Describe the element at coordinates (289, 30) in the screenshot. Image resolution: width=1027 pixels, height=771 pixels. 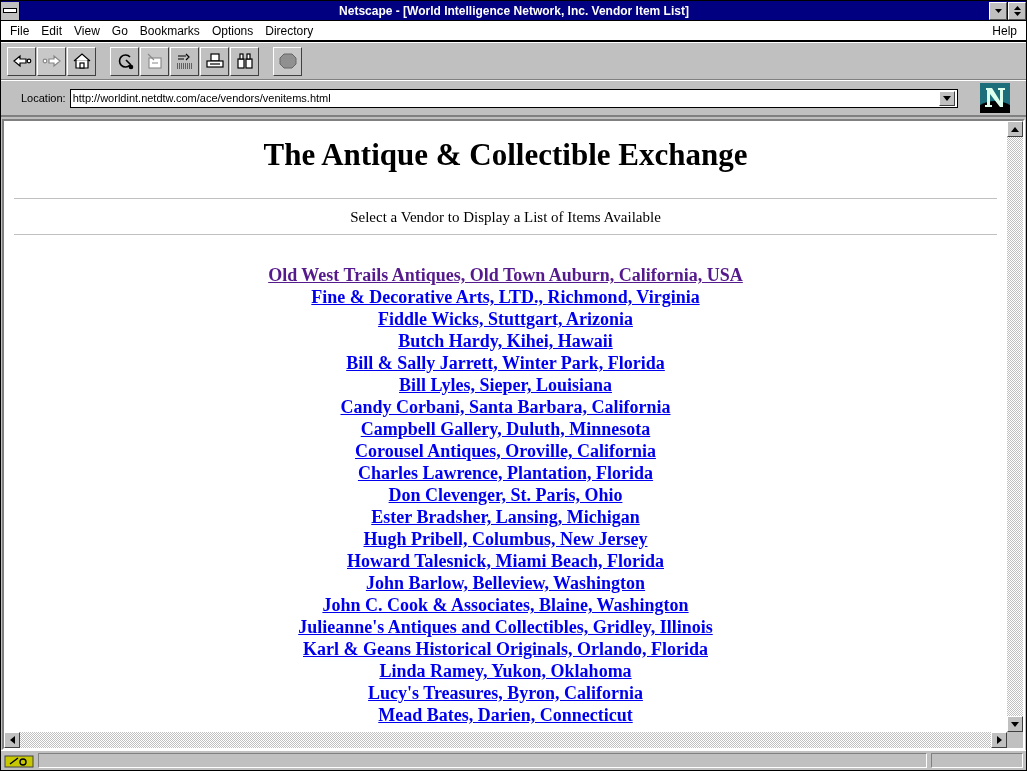
I see `menu-item: Directory` at that location.